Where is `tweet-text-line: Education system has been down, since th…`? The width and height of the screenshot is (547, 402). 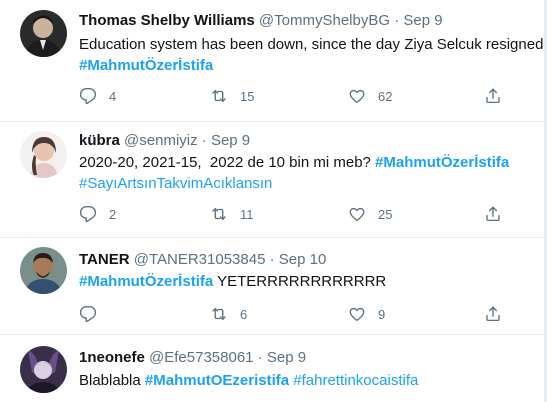
tweet-text-line: Education system has been down, since th… is located at coordinates (311, 44).